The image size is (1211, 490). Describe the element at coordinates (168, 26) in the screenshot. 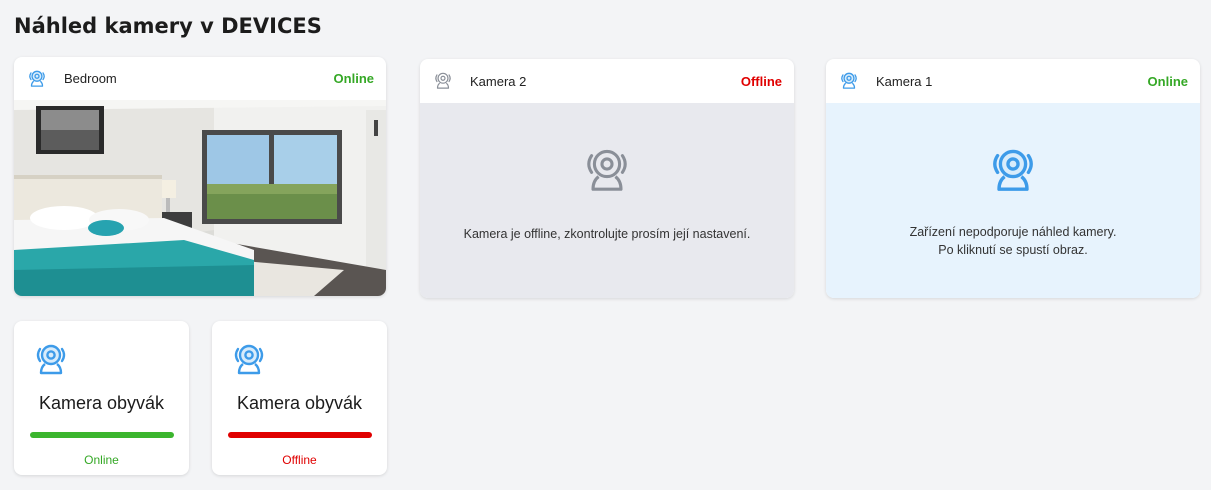

I see `page-title: Náhled kamery v DEVICES` at that location.